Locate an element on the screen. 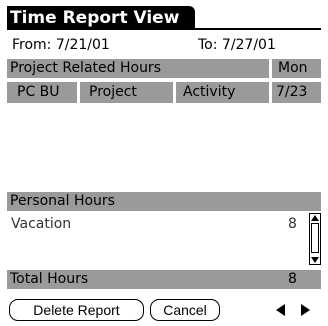  left-arrow-icon is located at coordinates (280, 310).